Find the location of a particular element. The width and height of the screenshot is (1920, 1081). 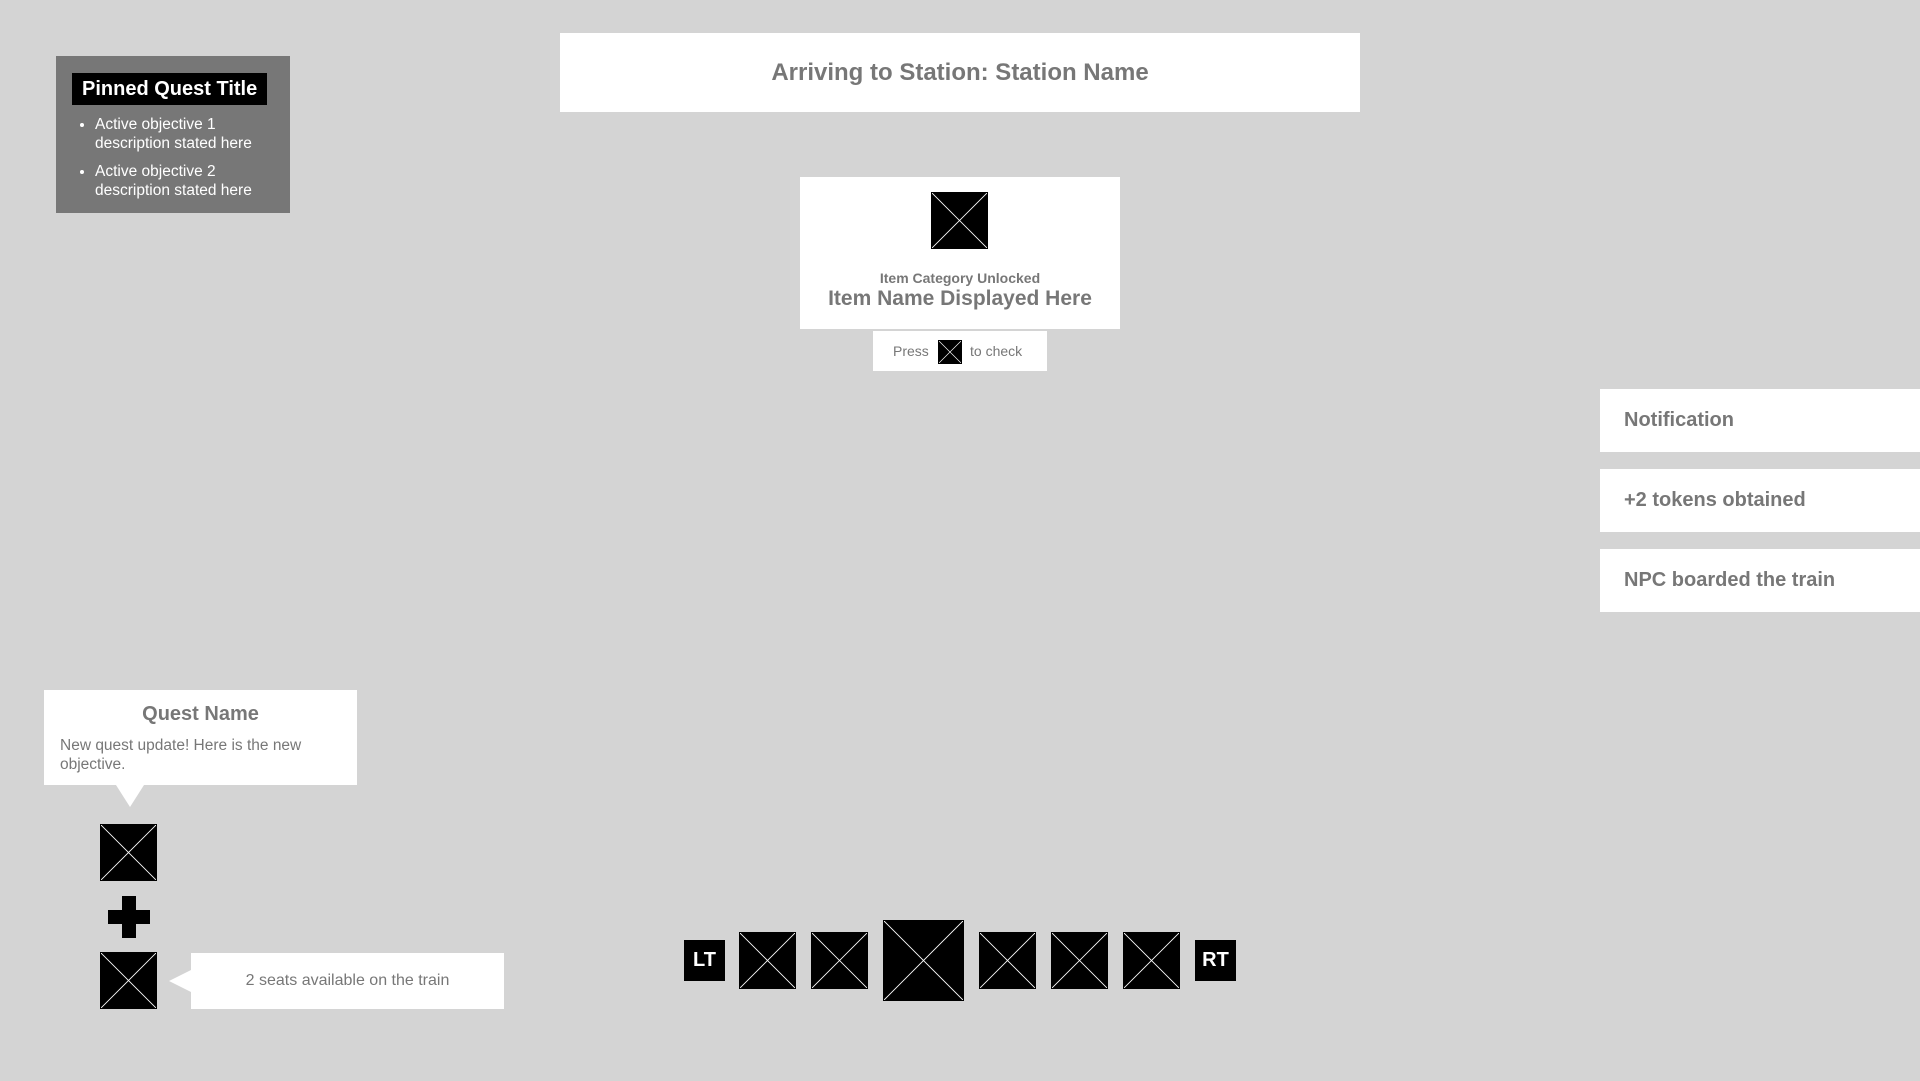

item-image-placeholder-icon is located at coordinates (959, 220).